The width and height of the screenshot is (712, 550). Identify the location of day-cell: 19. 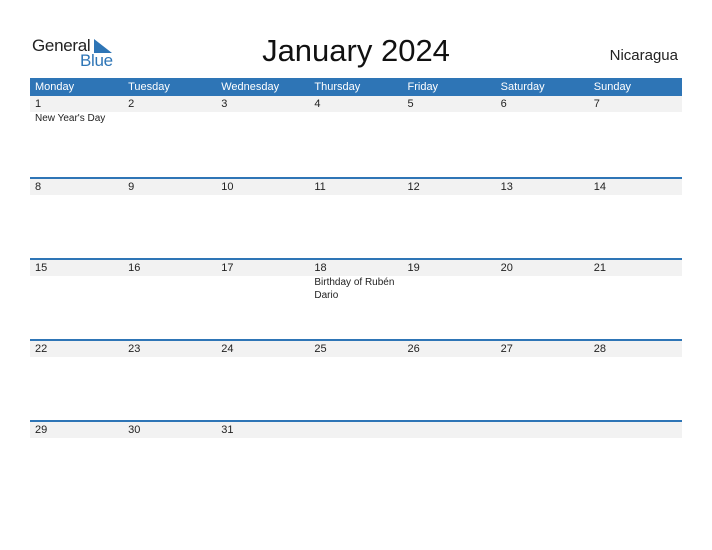
(449, 281).